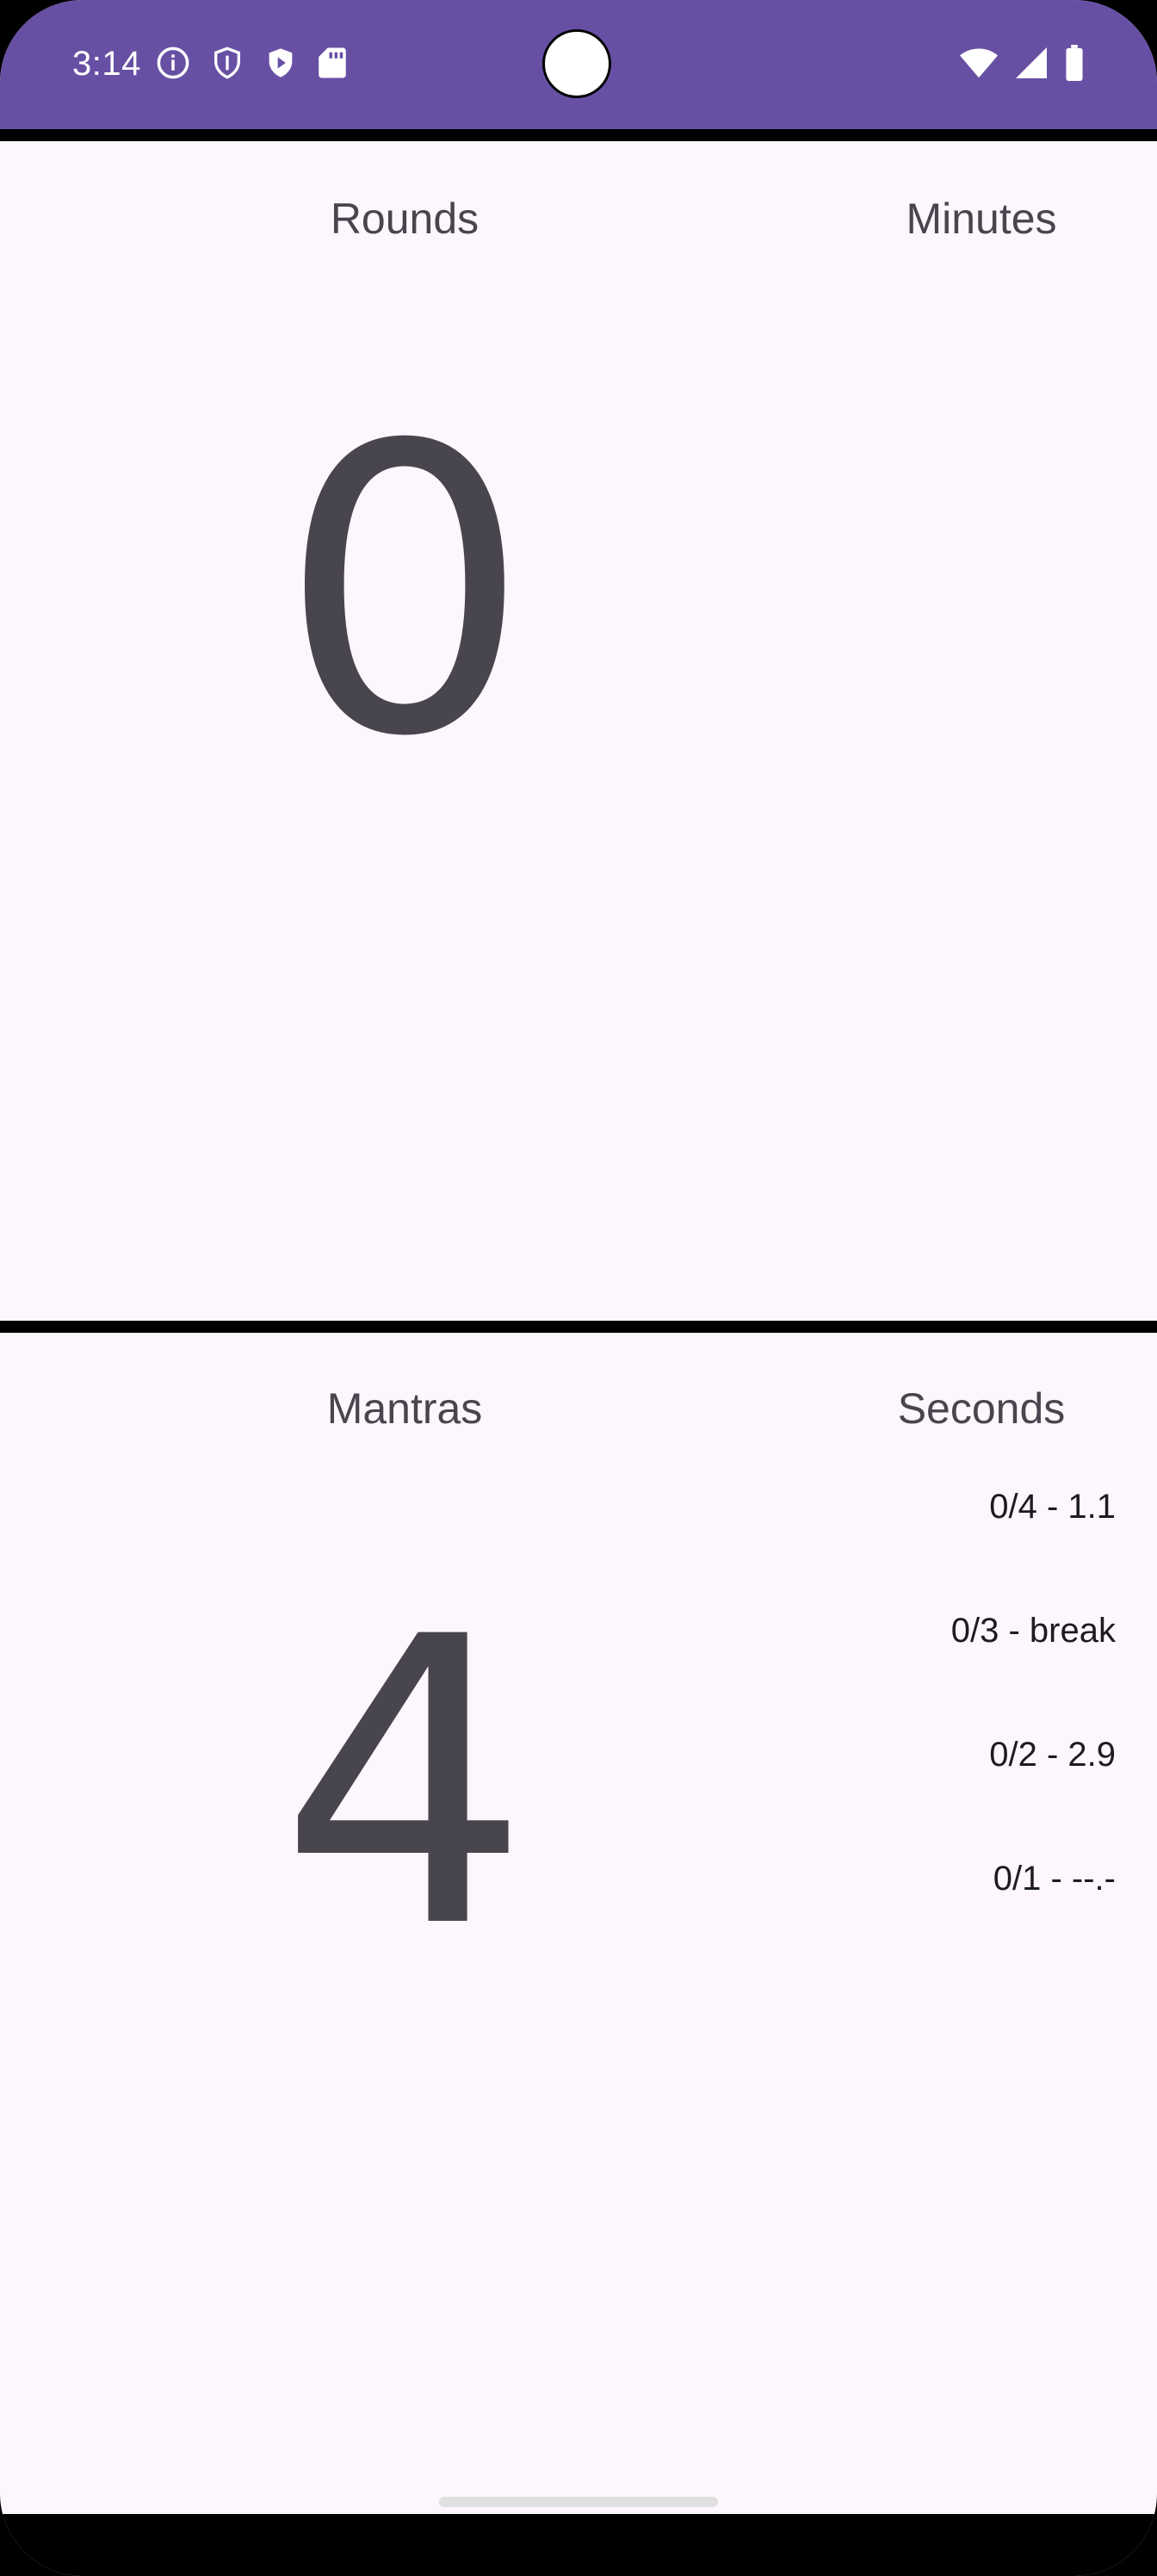 The width and height of the screenshot is (1157, 2576). Describe the element at coordinates (404, 592) in the screenshot. I see `rounds-count: 0` at that location.